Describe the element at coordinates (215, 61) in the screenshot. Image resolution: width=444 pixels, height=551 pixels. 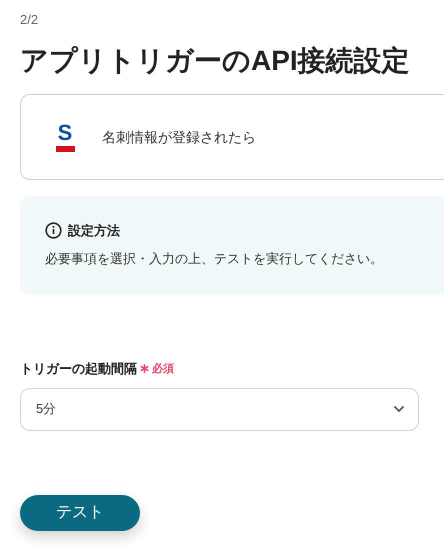
I see `page-title: アプリトリガーのAPI接続設定` at that location.